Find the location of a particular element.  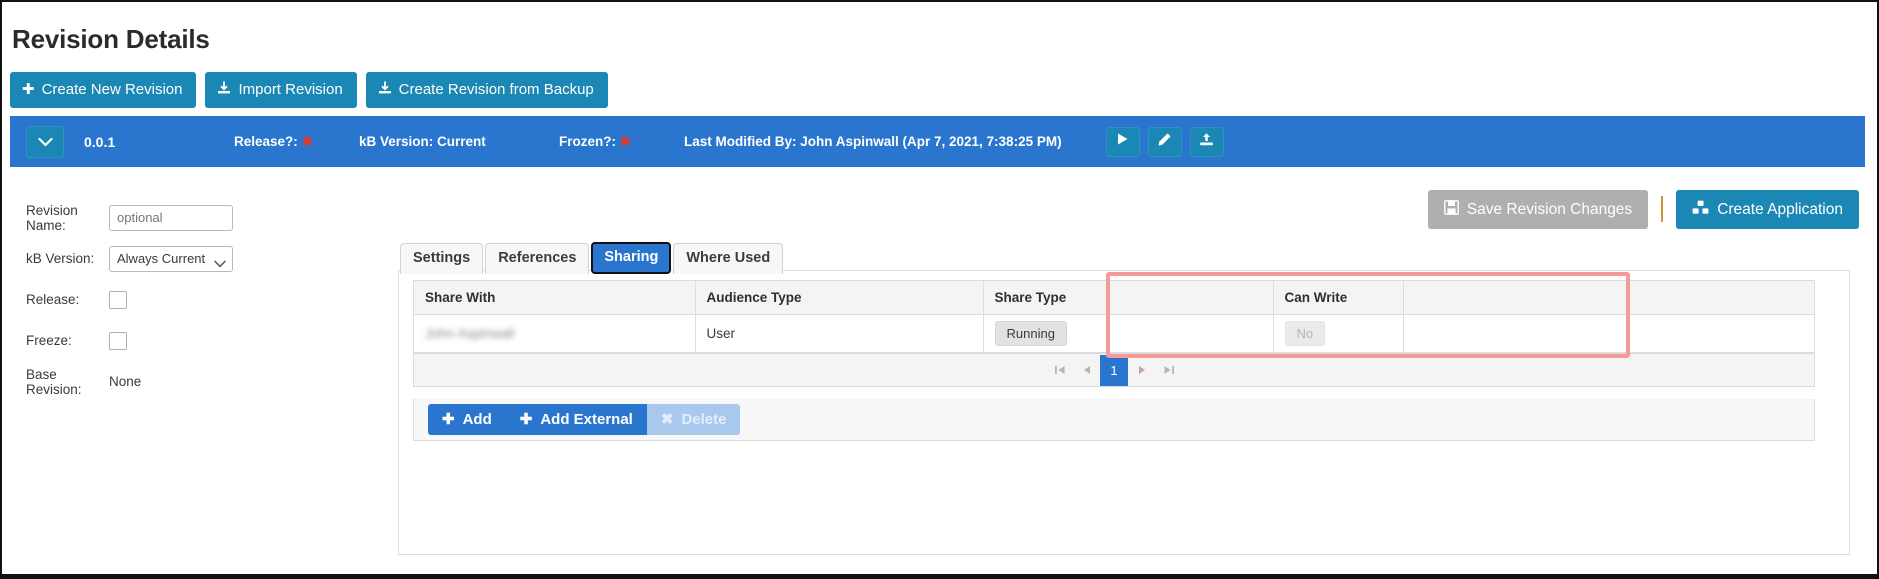

freeze-label: Freeze: is located at coordinates (49, 340).